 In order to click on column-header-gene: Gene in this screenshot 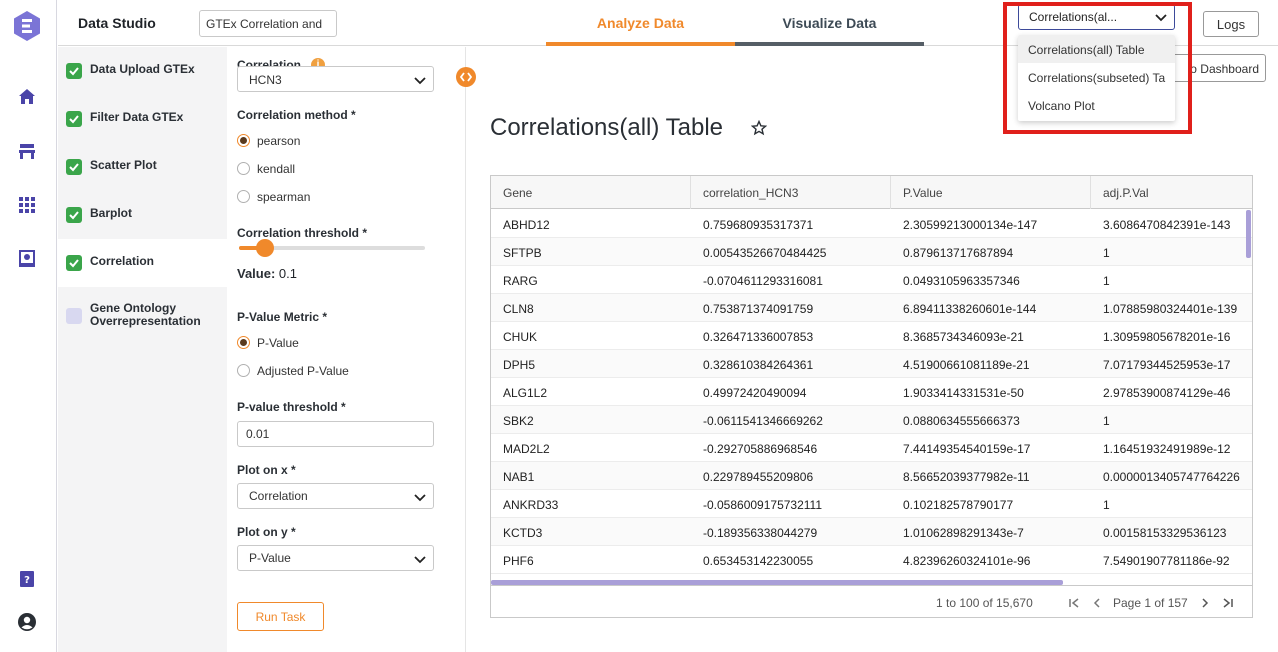, I will do `click(591, 192)`.